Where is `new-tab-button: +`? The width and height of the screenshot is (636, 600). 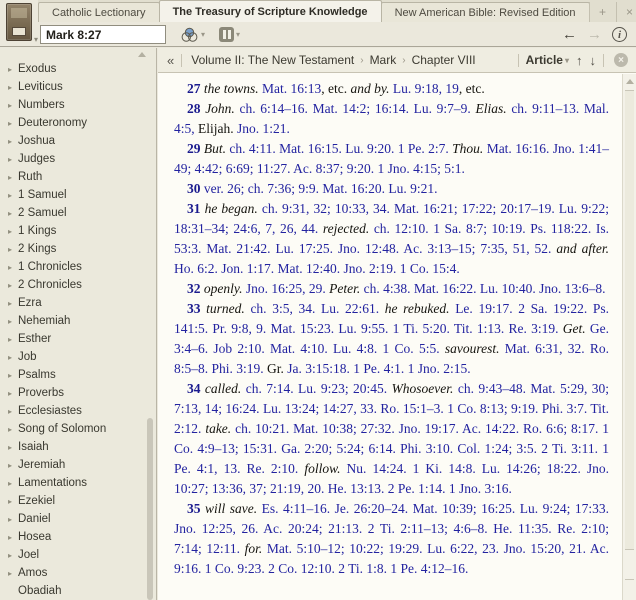
new-tab-button: + is located at coordinates (602, 12).